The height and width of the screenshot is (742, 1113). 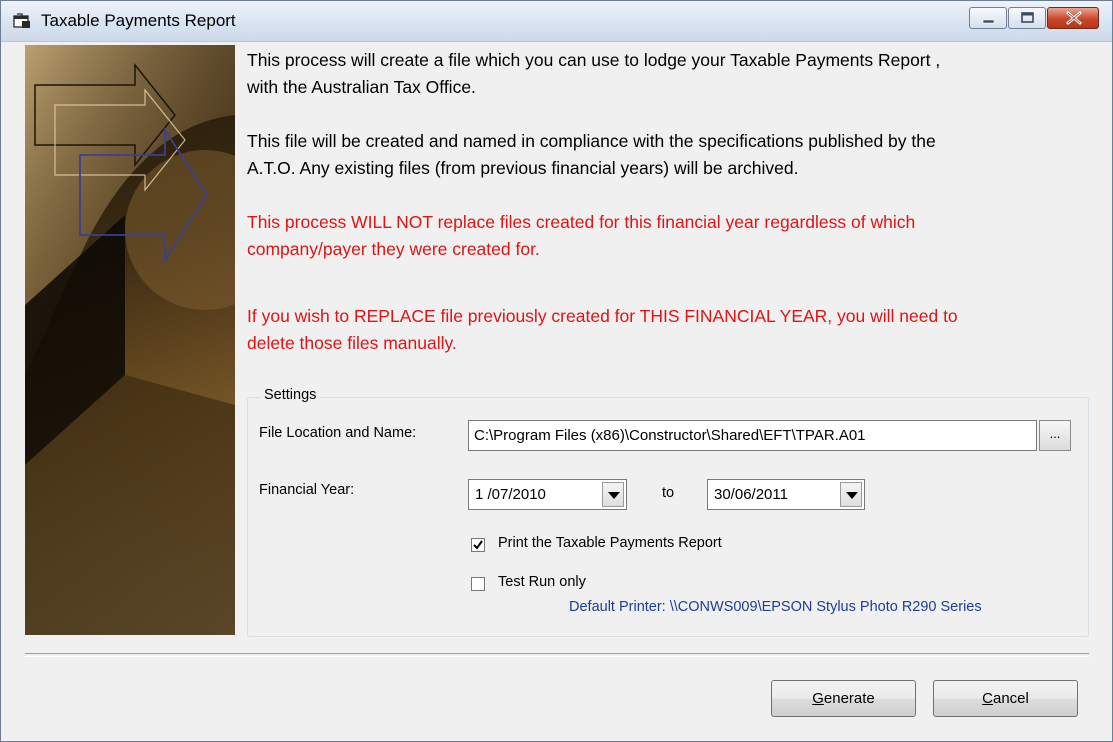 What do you see at coordinates (338, 433) in the screenshot?
I see `file-location-label: File Location and Name:` at bounding box center [338, 433].